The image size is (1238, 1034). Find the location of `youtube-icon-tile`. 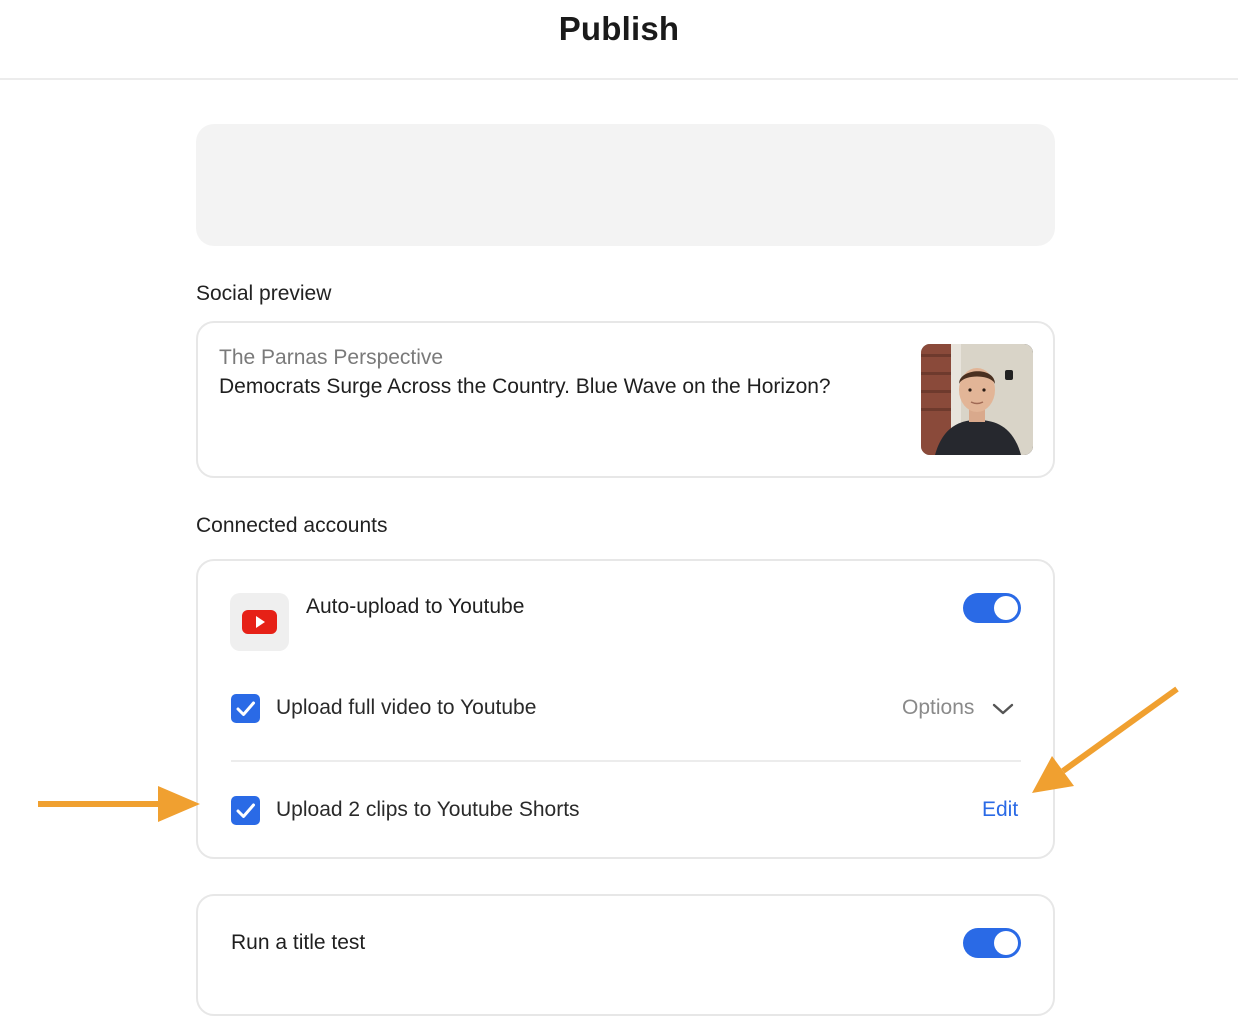

youtube-icon-tile is located at coordinates (259, 622).